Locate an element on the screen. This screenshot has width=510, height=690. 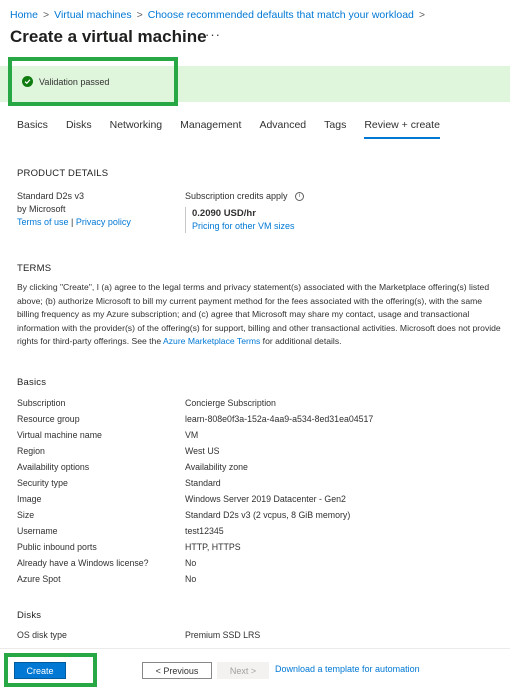
row-label: Image is located at coordinates (29, 499).